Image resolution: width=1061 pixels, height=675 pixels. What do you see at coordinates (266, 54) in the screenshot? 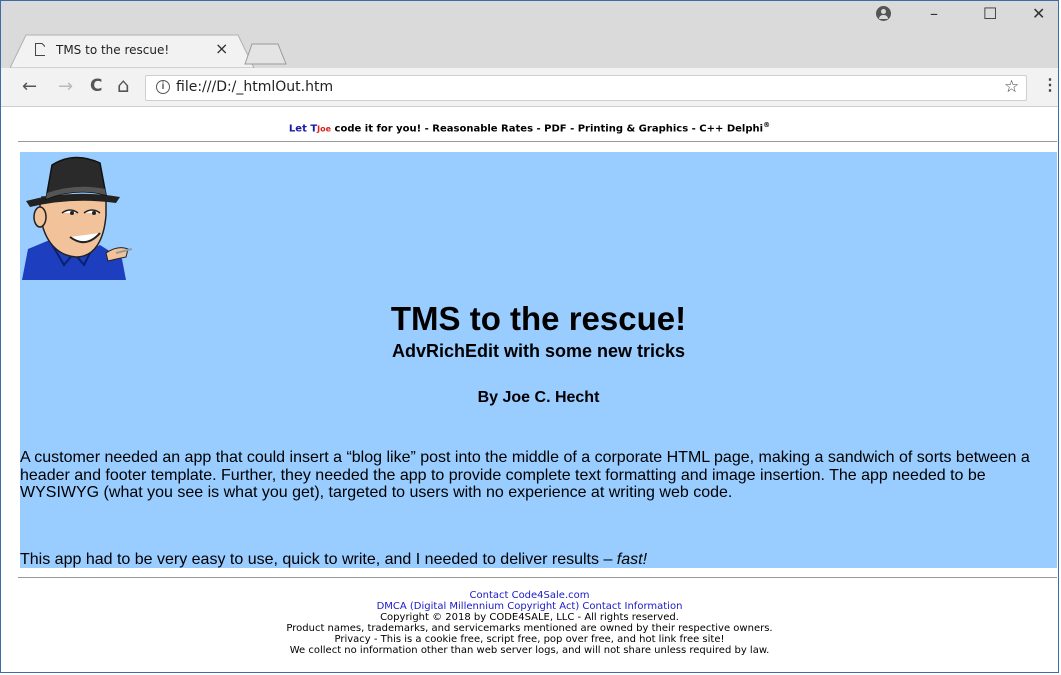
I see `new-tab-button` at bounding box center [266, 54].